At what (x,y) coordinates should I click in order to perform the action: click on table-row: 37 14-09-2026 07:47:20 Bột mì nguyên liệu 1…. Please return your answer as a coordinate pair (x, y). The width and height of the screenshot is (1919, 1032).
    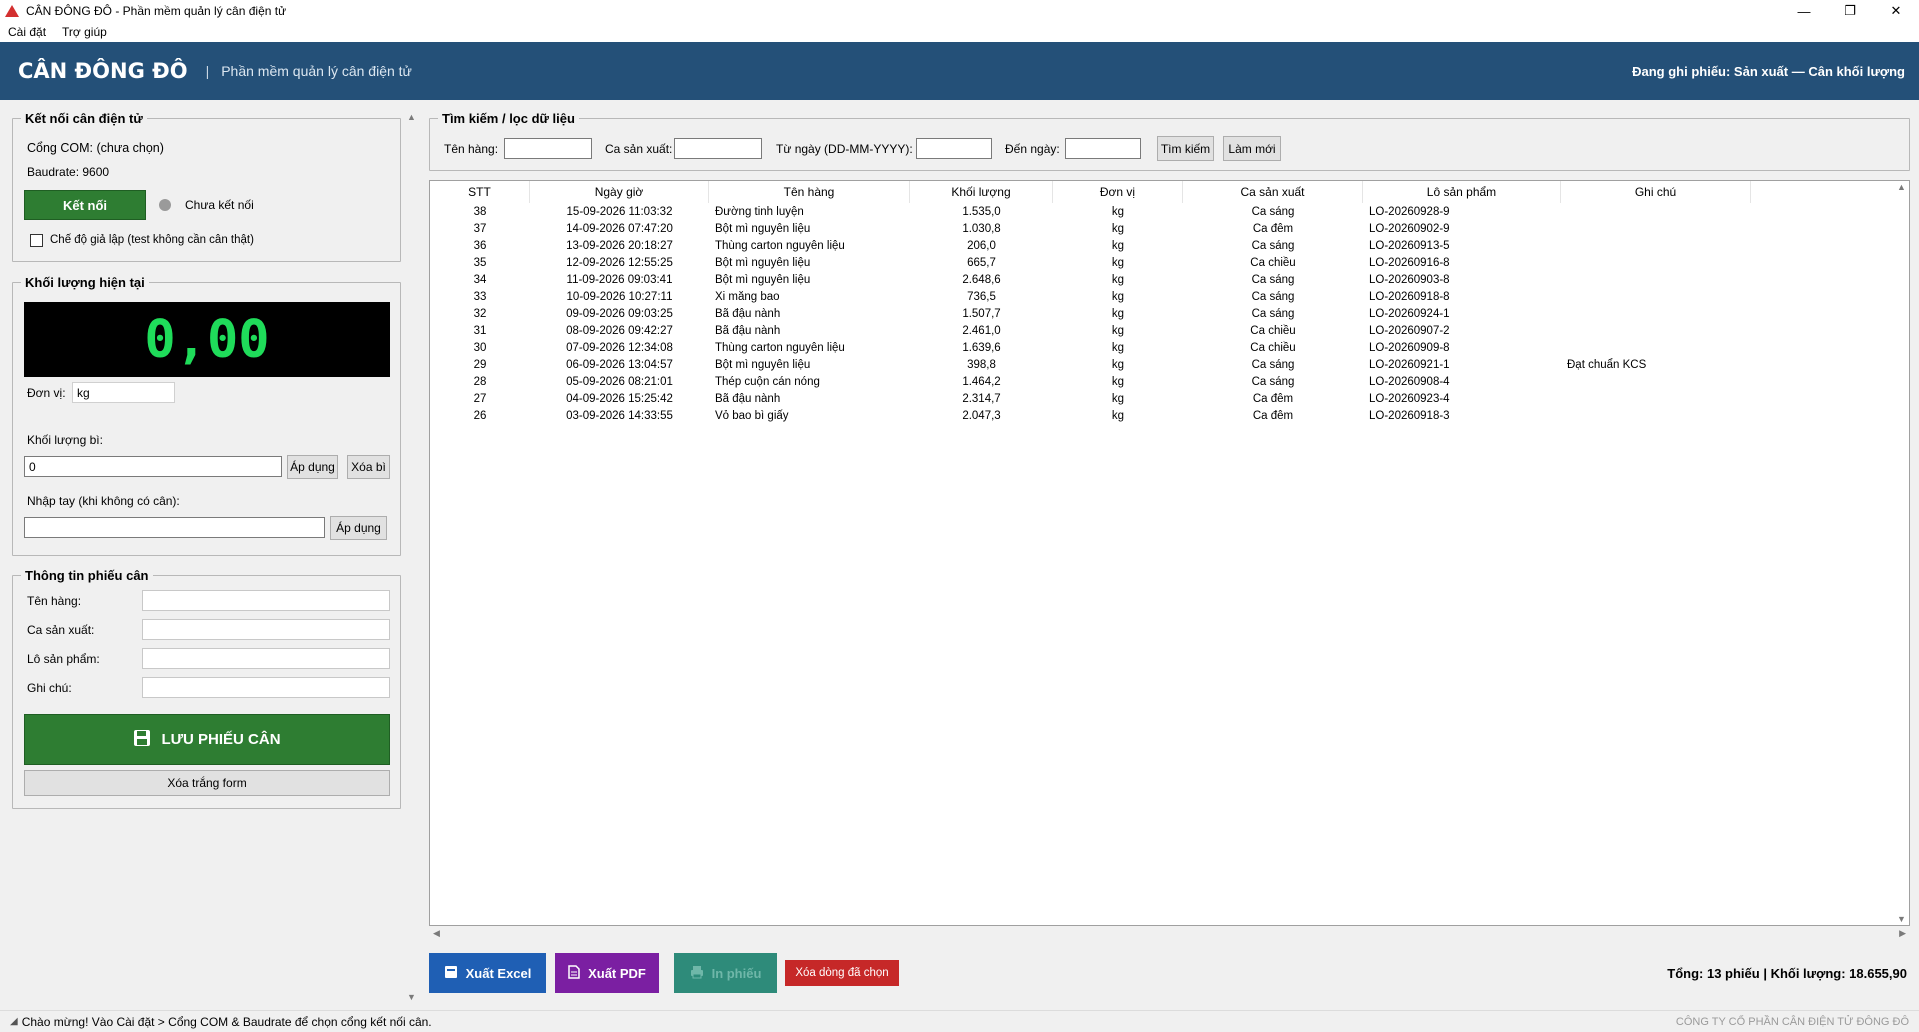
    Looking at the image, I should click on (1090, 228).